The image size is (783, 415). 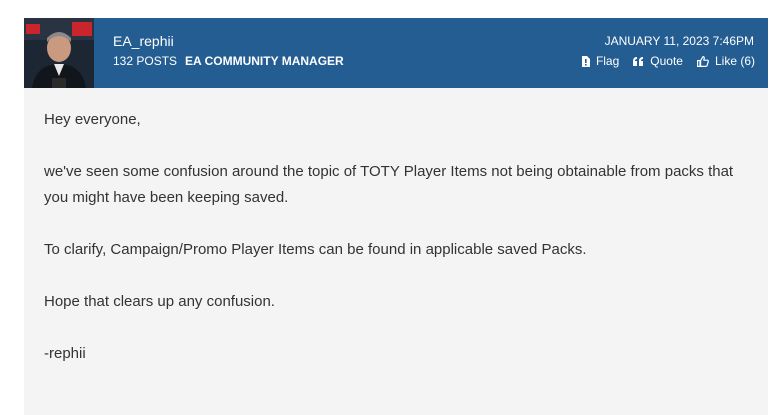 I want to click on post-actions: Flag Quote Like (6), so click(x=668, y=61).